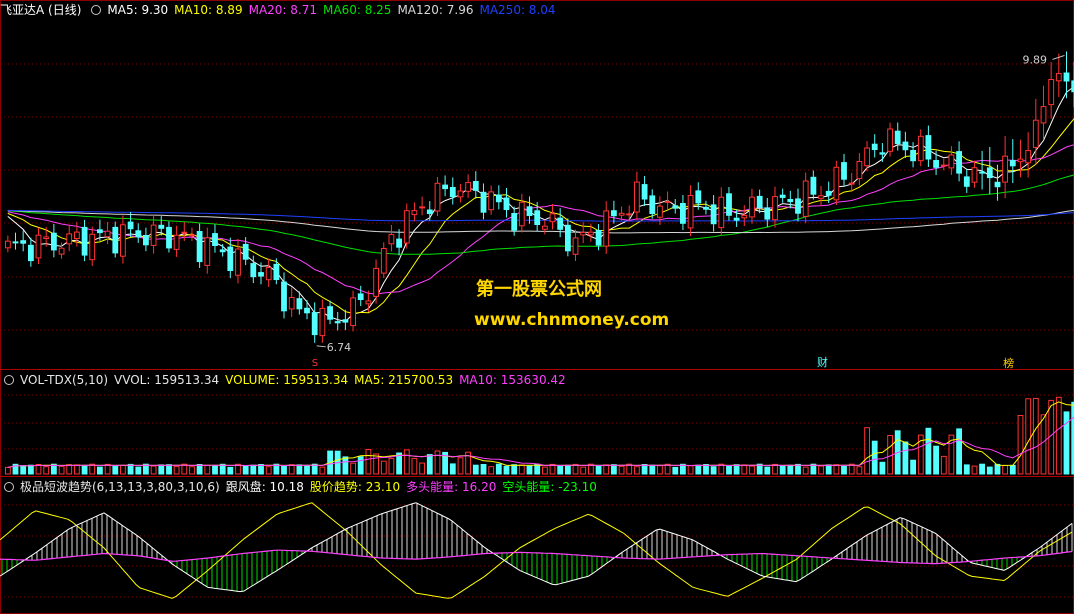 This screenshot has height=614, width=1074. Describe the element at coordinates (287, 380) in the screenshot. I see `volume-value: VOLUME: 159513.34` at that location.